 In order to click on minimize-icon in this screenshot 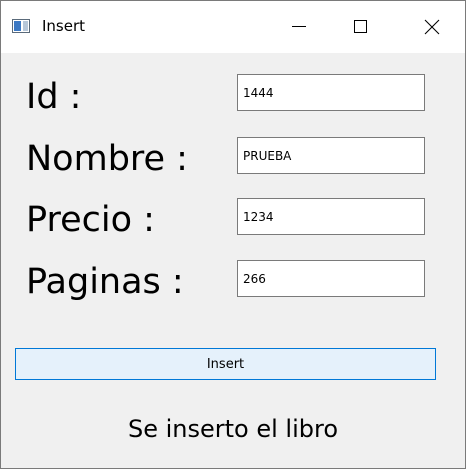, I will do `click(299, 26)`.